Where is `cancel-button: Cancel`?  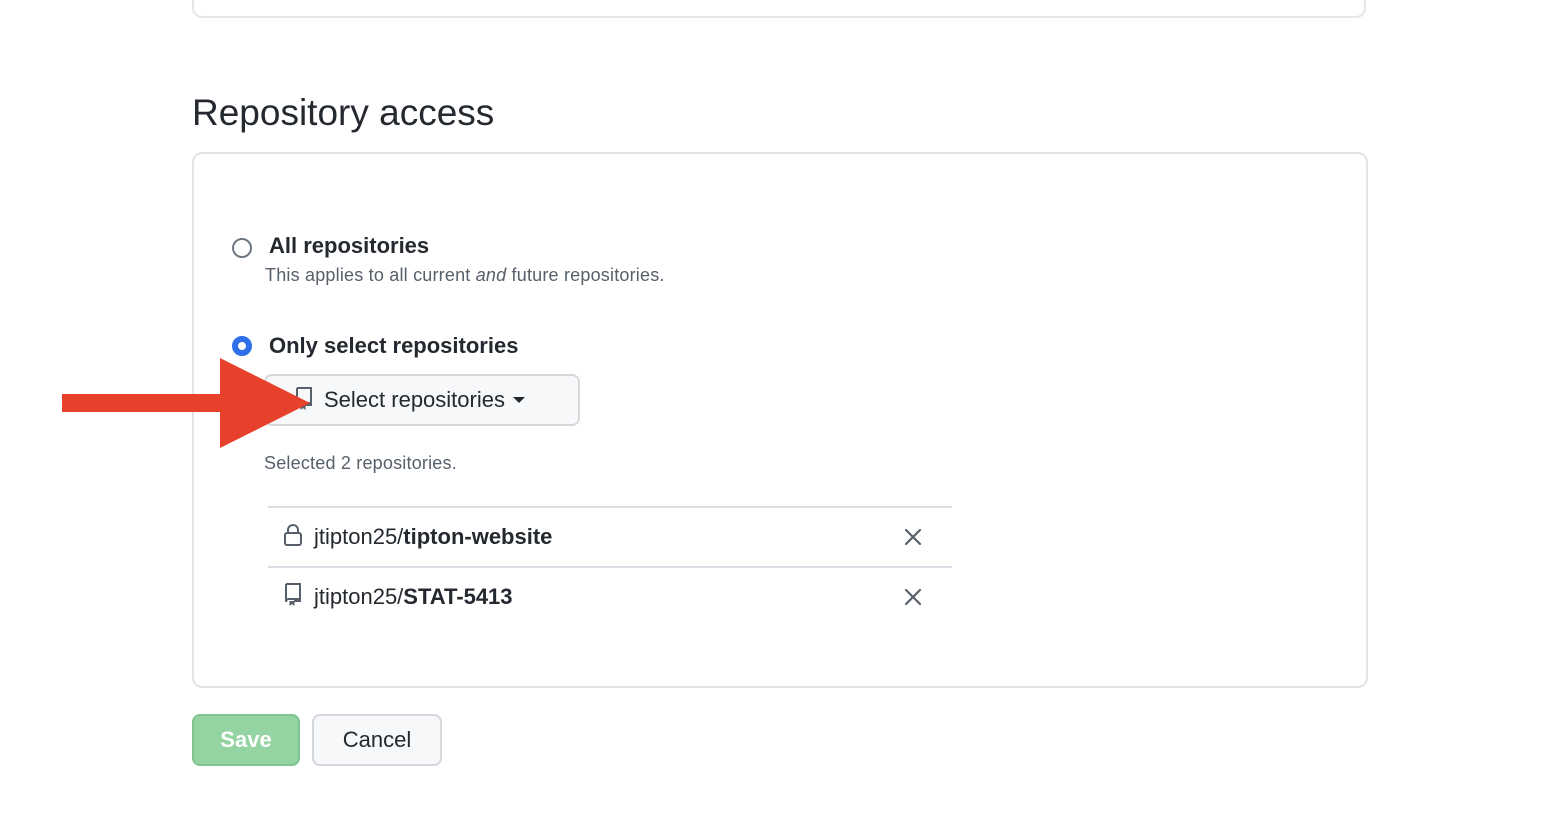
cancel-button: Cancel is located at coordinates (377, 740).